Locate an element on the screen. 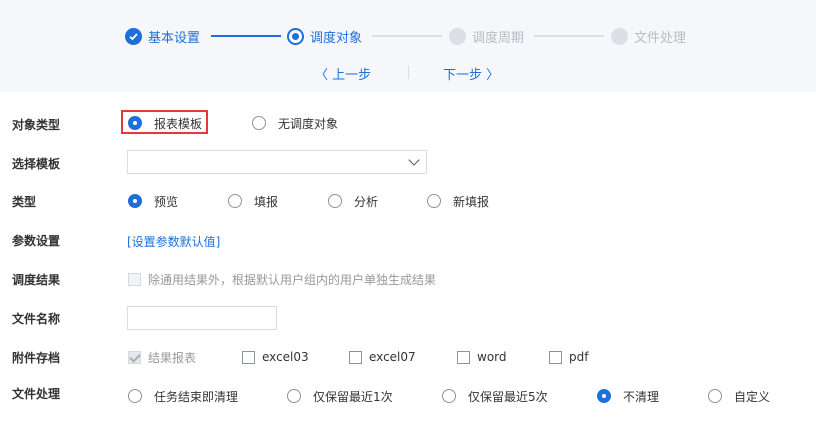 This screenshot has width=816, height=428. object-type-report-template-radio: 报表模板 is located at coordinates (165, 123).